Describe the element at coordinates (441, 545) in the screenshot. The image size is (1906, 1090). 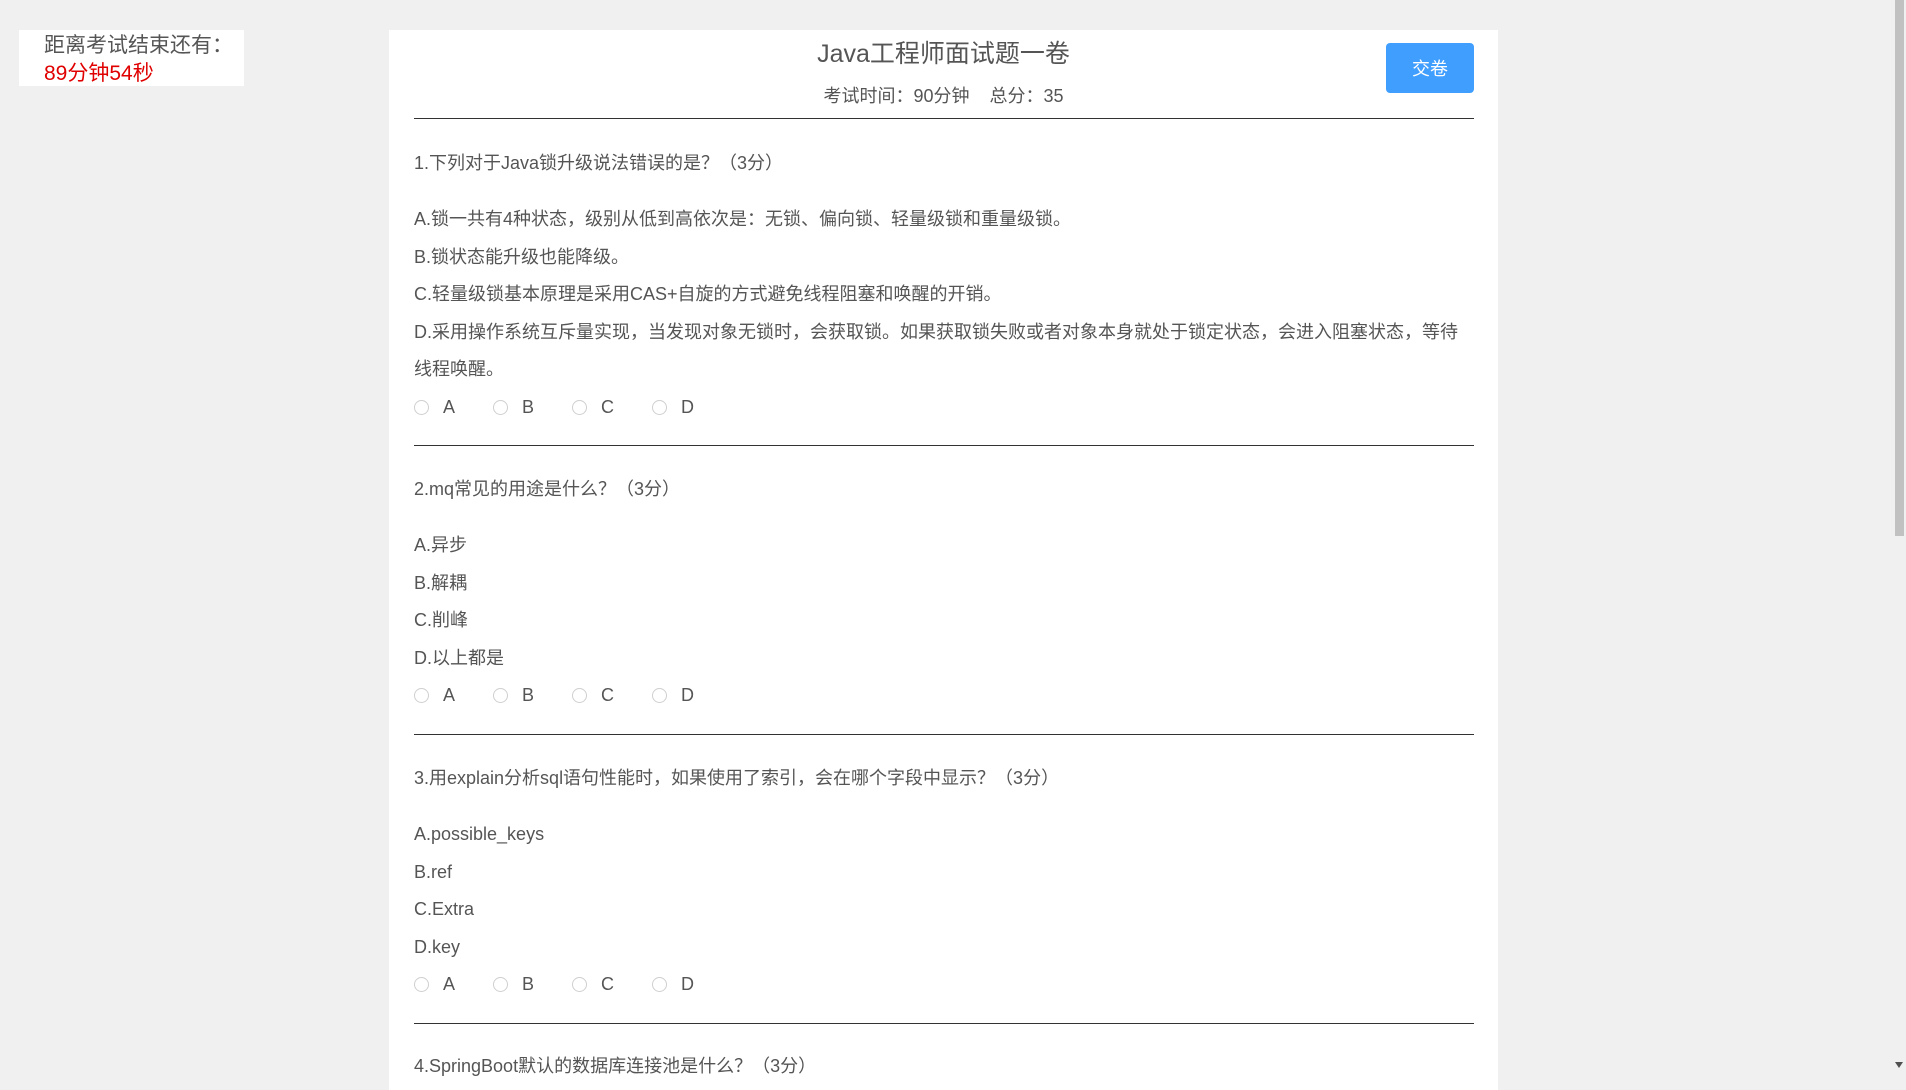
I see `option-text-a: A.异步` at that location.